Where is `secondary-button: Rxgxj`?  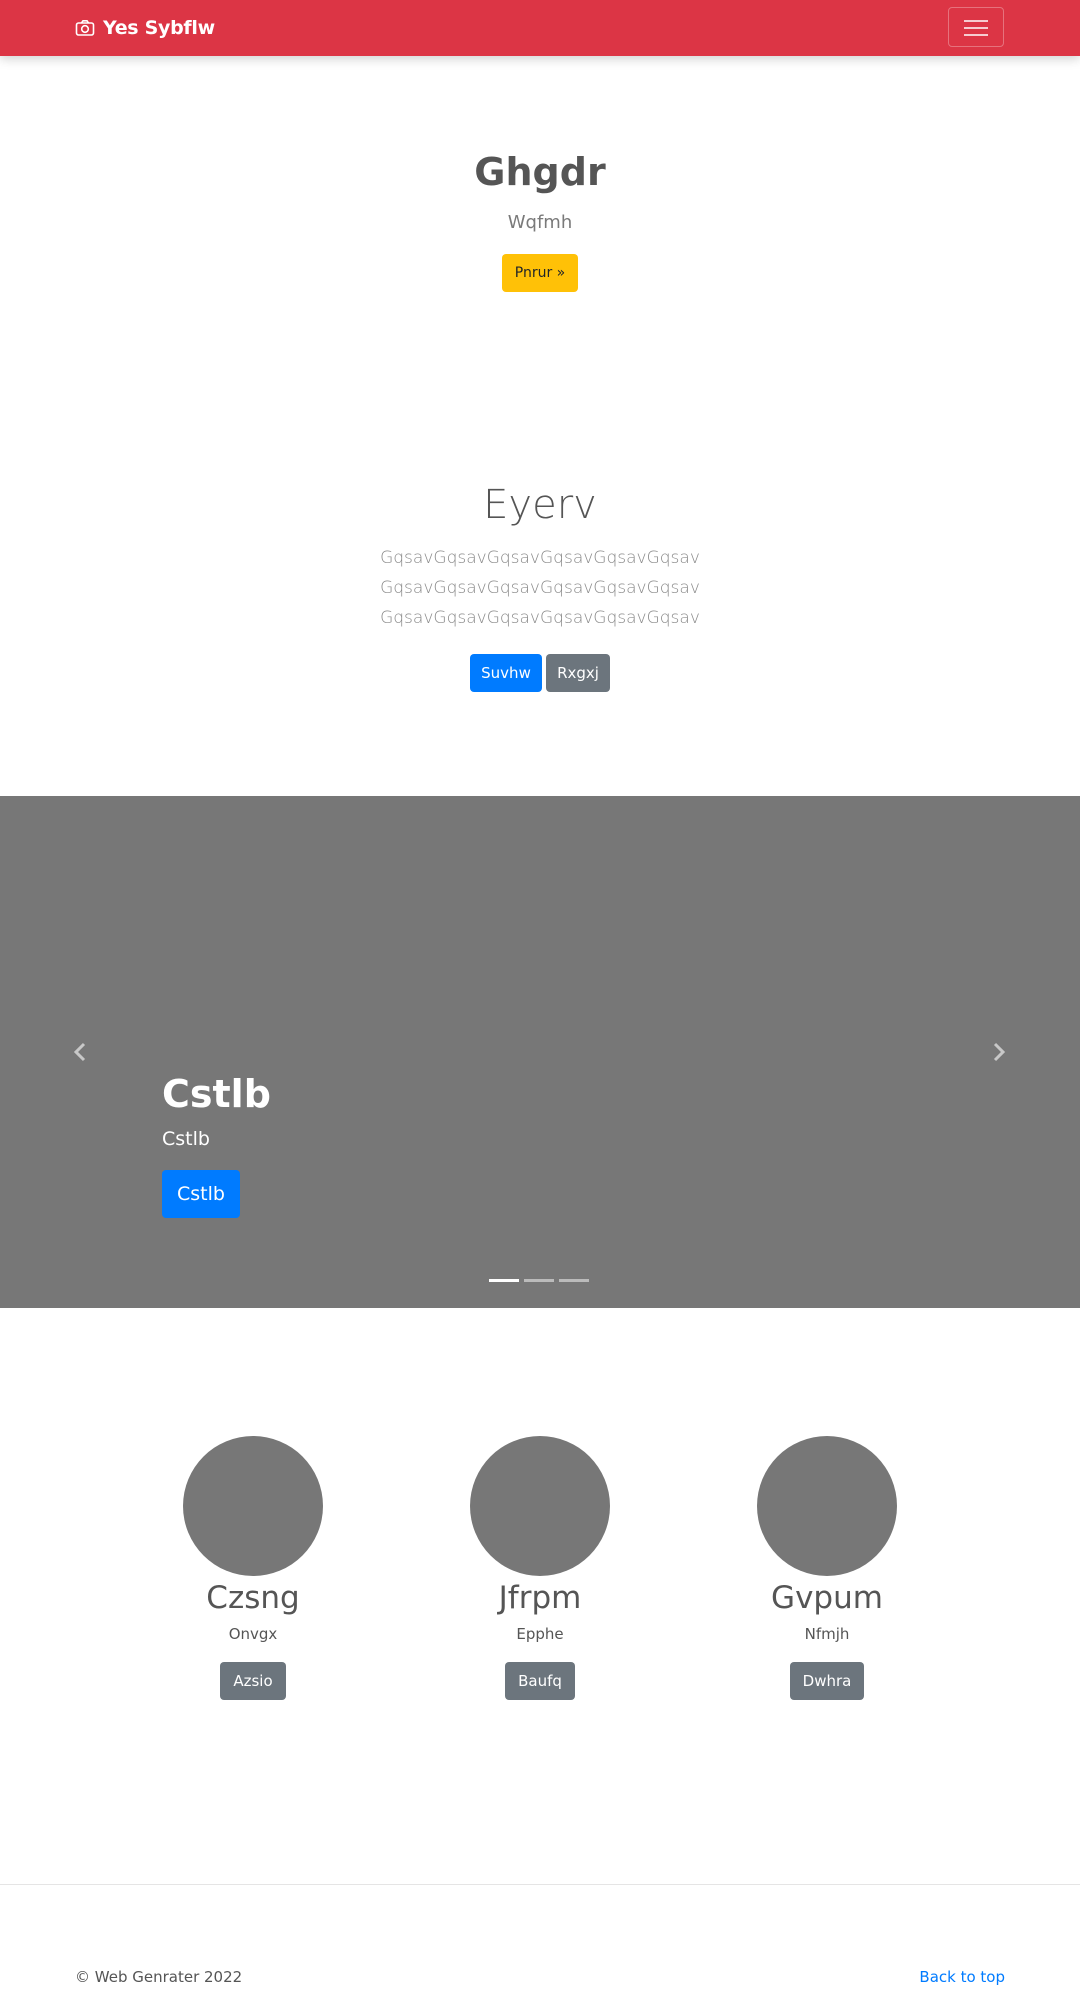 secondary-button: Rxgxj is located at coordinates (578, 673).